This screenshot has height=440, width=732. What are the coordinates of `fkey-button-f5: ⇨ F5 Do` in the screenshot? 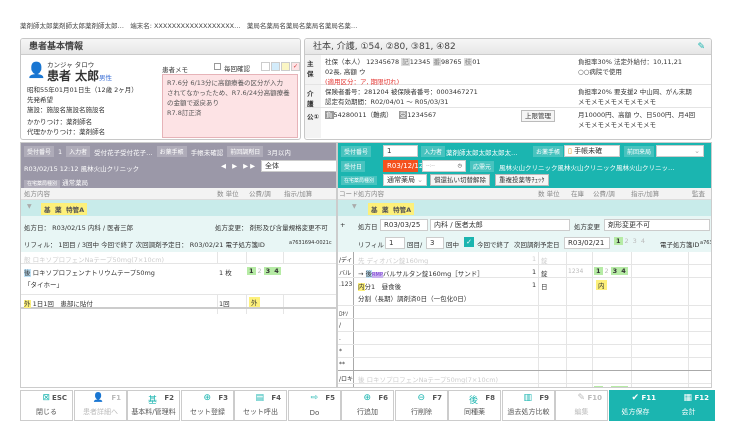 It's located at (314, 405).